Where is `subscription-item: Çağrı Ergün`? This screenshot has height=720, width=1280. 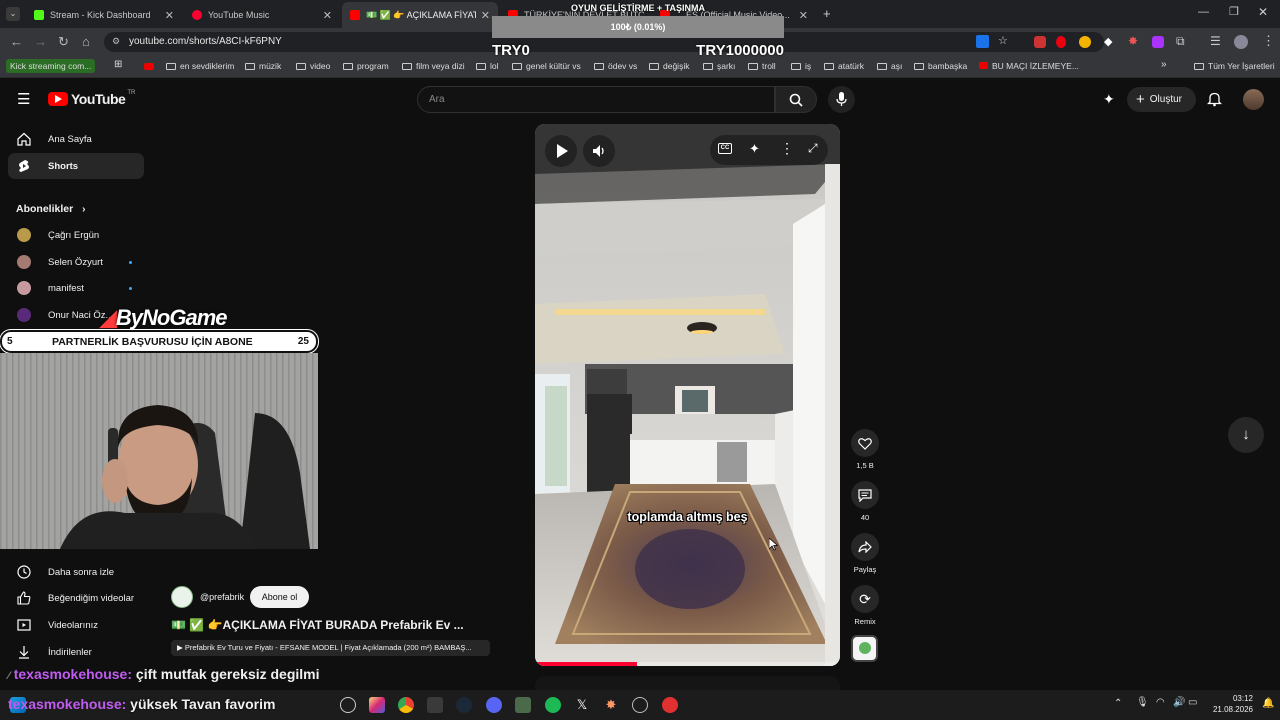 subscription-item: Çağrı Ergün is located at coordinates (72, 235).